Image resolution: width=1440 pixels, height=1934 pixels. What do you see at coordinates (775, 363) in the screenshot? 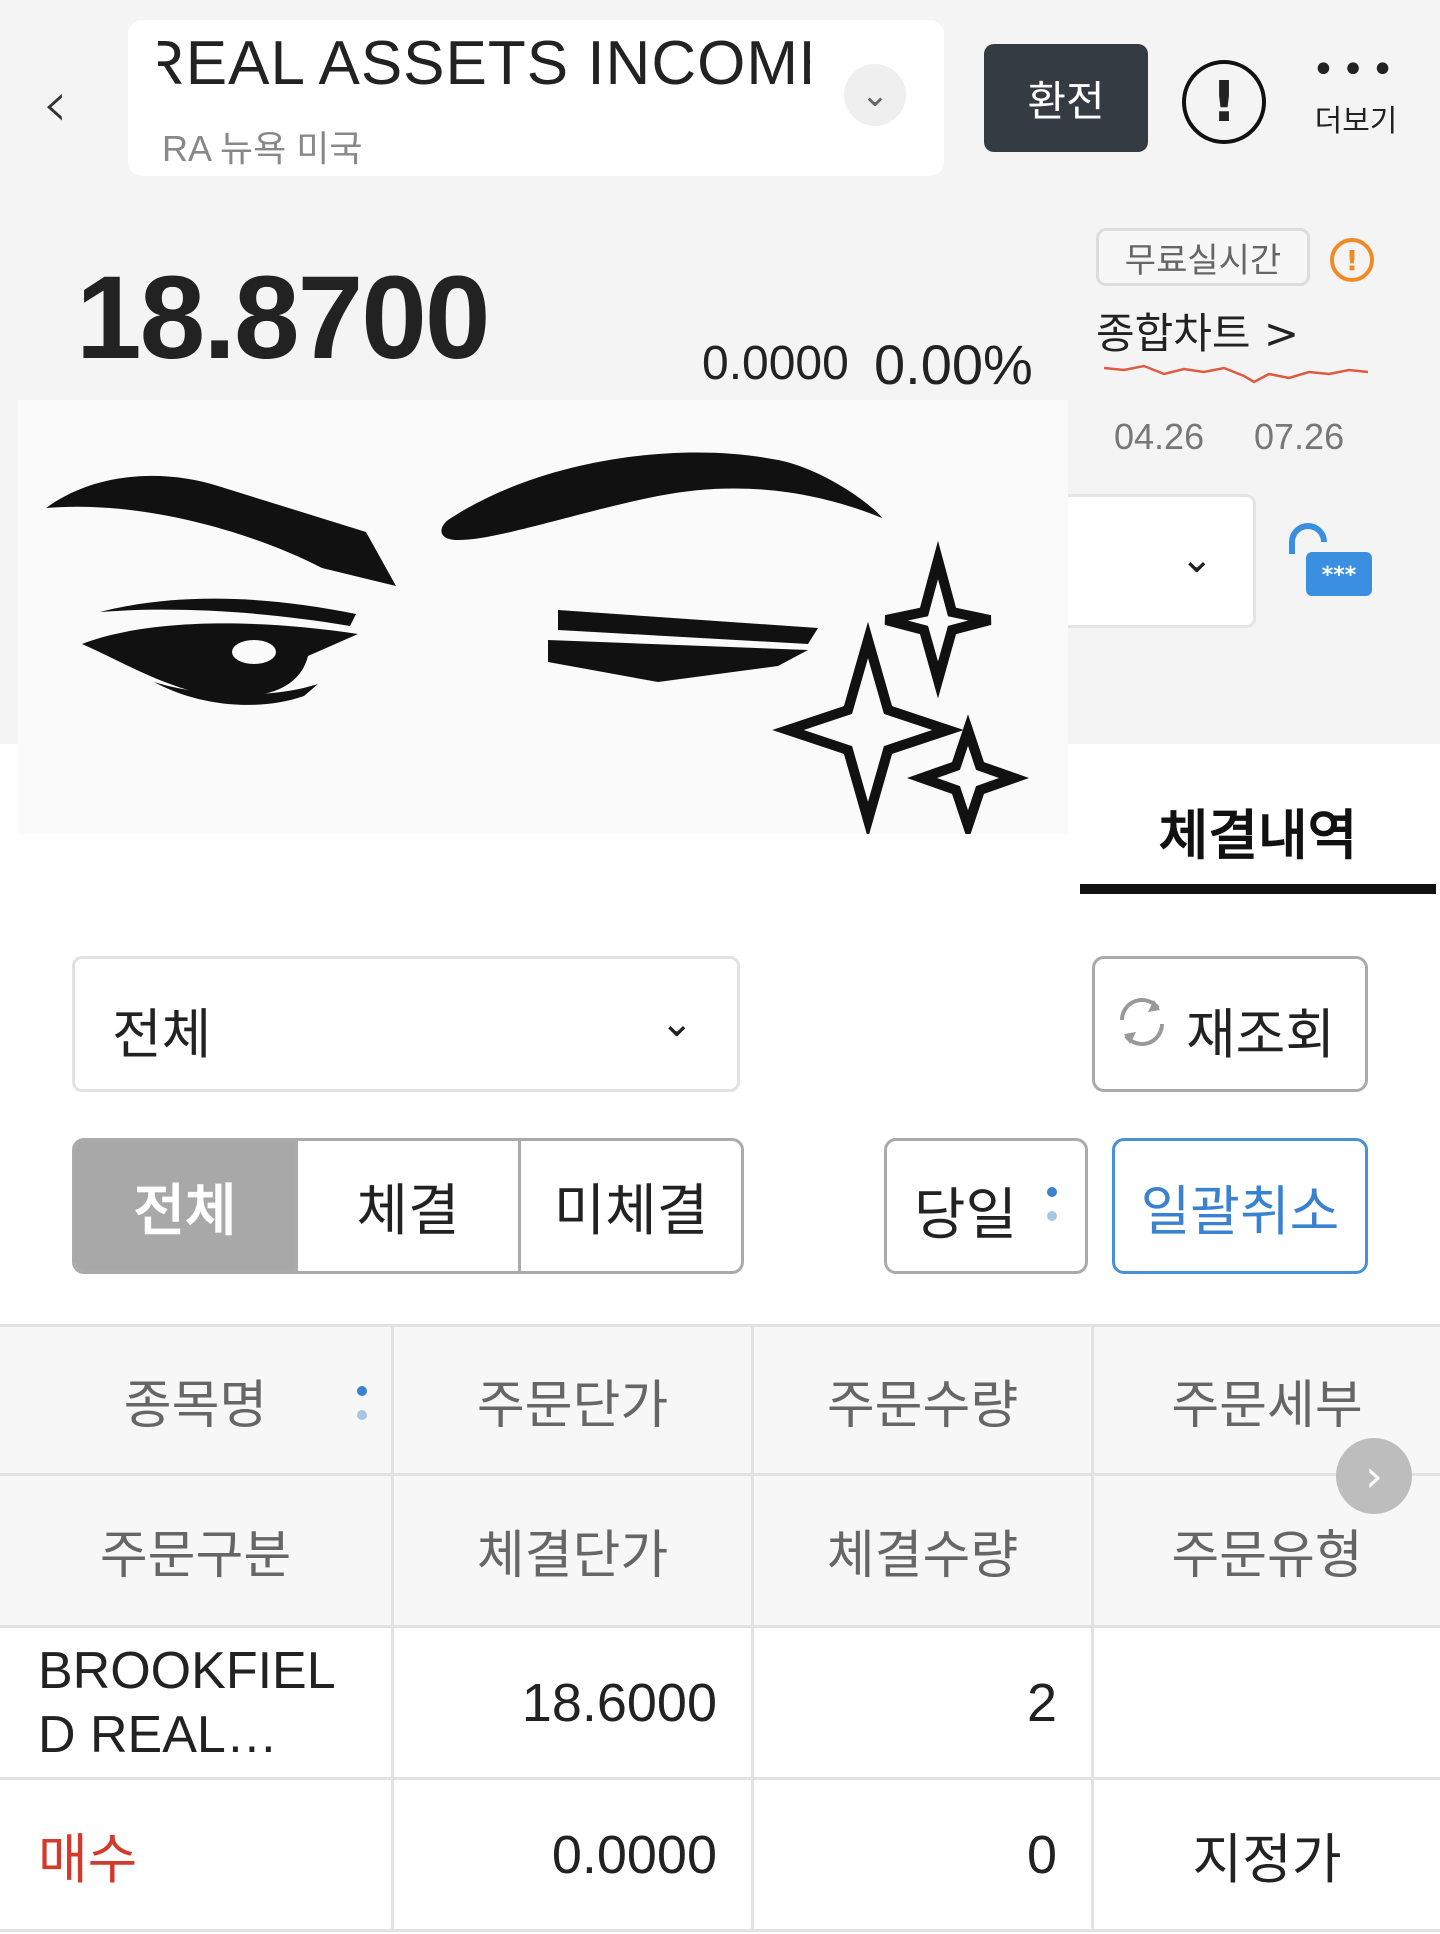
I see `price-change: 0.0000` at bounding box center [775, 363].